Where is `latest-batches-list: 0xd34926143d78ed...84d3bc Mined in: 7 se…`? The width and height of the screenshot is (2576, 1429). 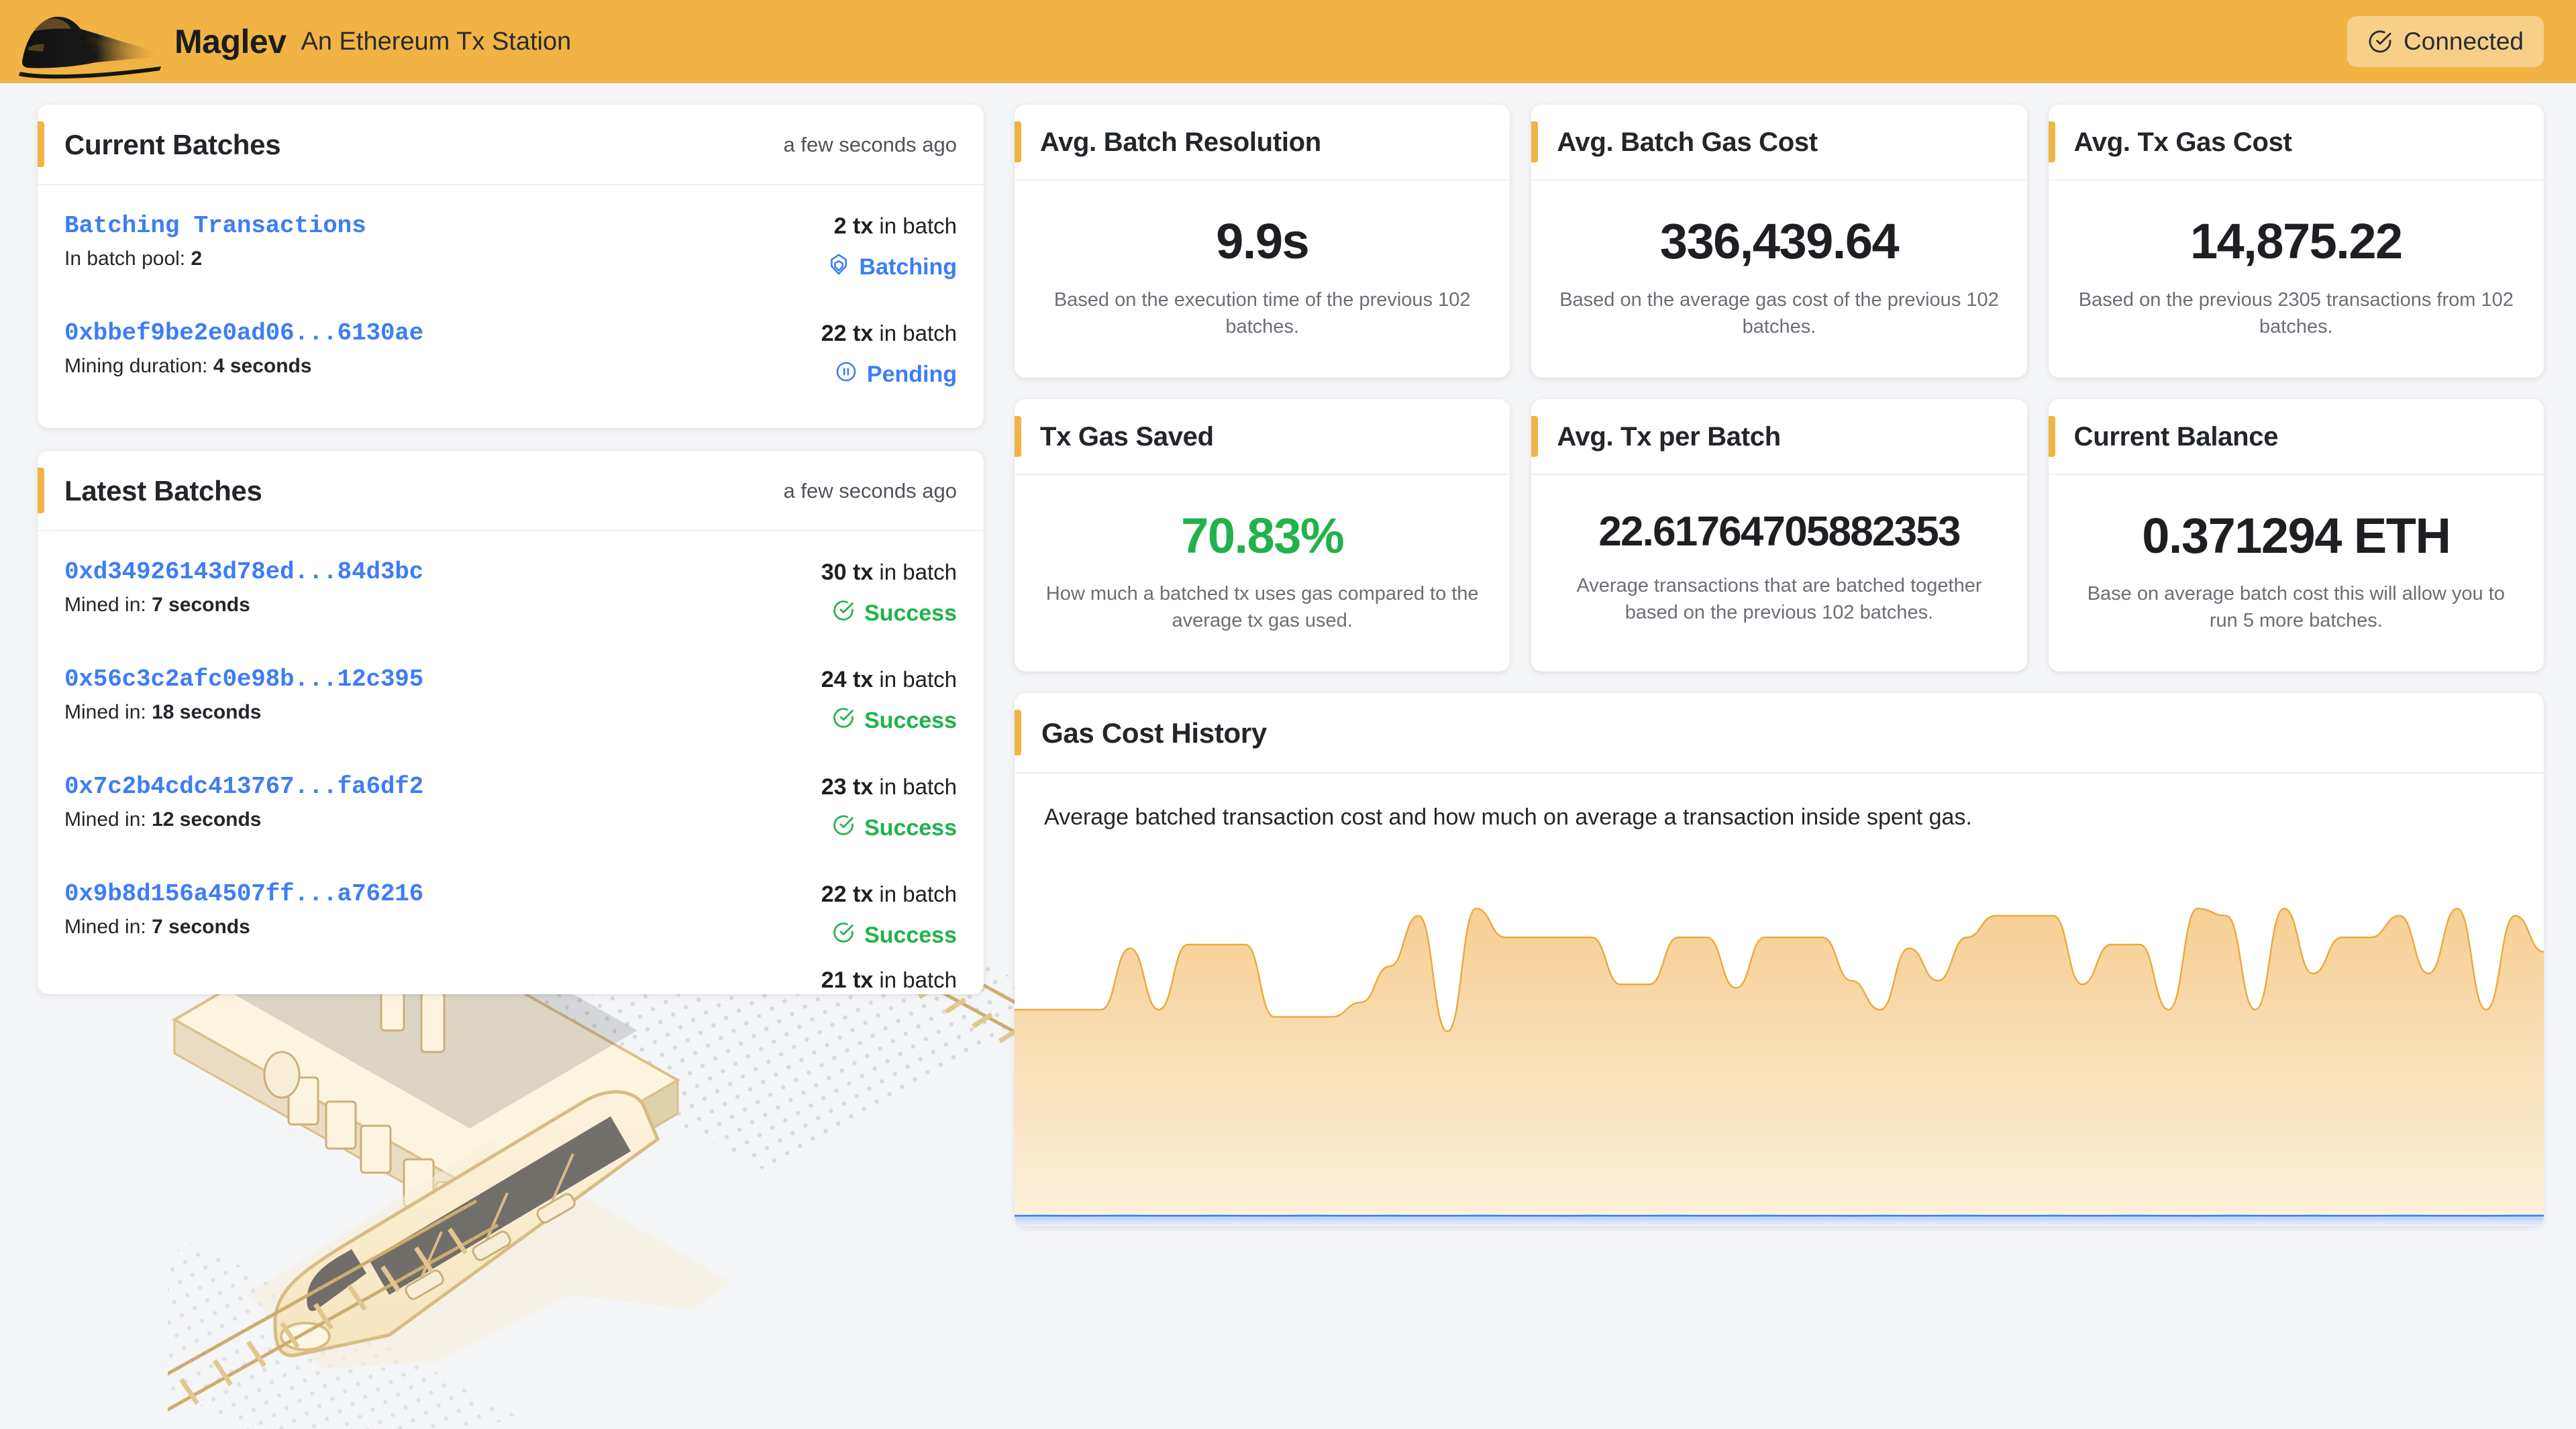
latest-batches-list: 0xd34926143d78ed...84d3bc Mined in: 7 se… is located at coordinates (511, 762).